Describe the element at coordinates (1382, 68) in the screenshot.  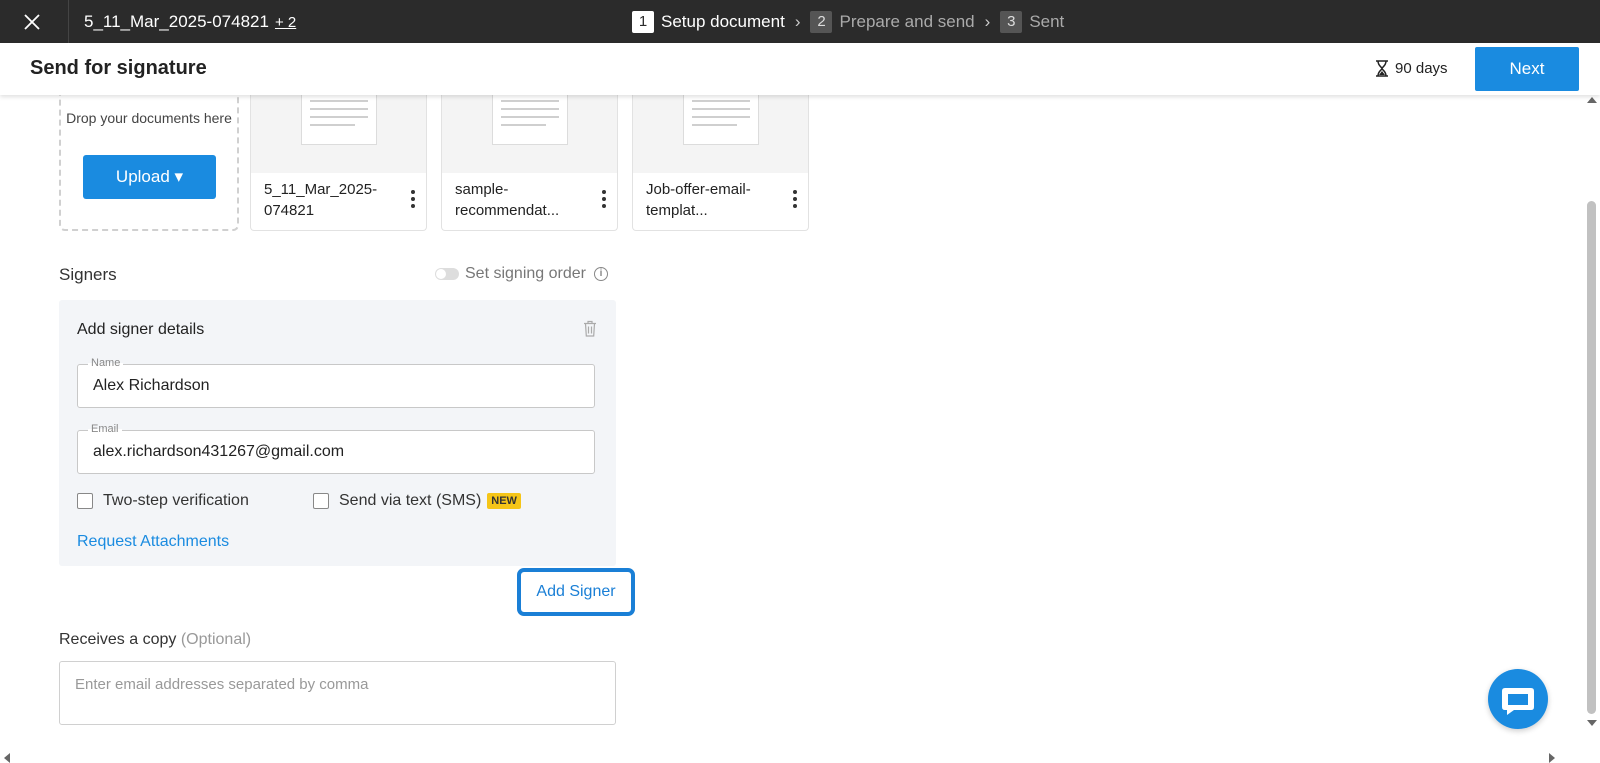
I see `hourglass-icon` at that location.